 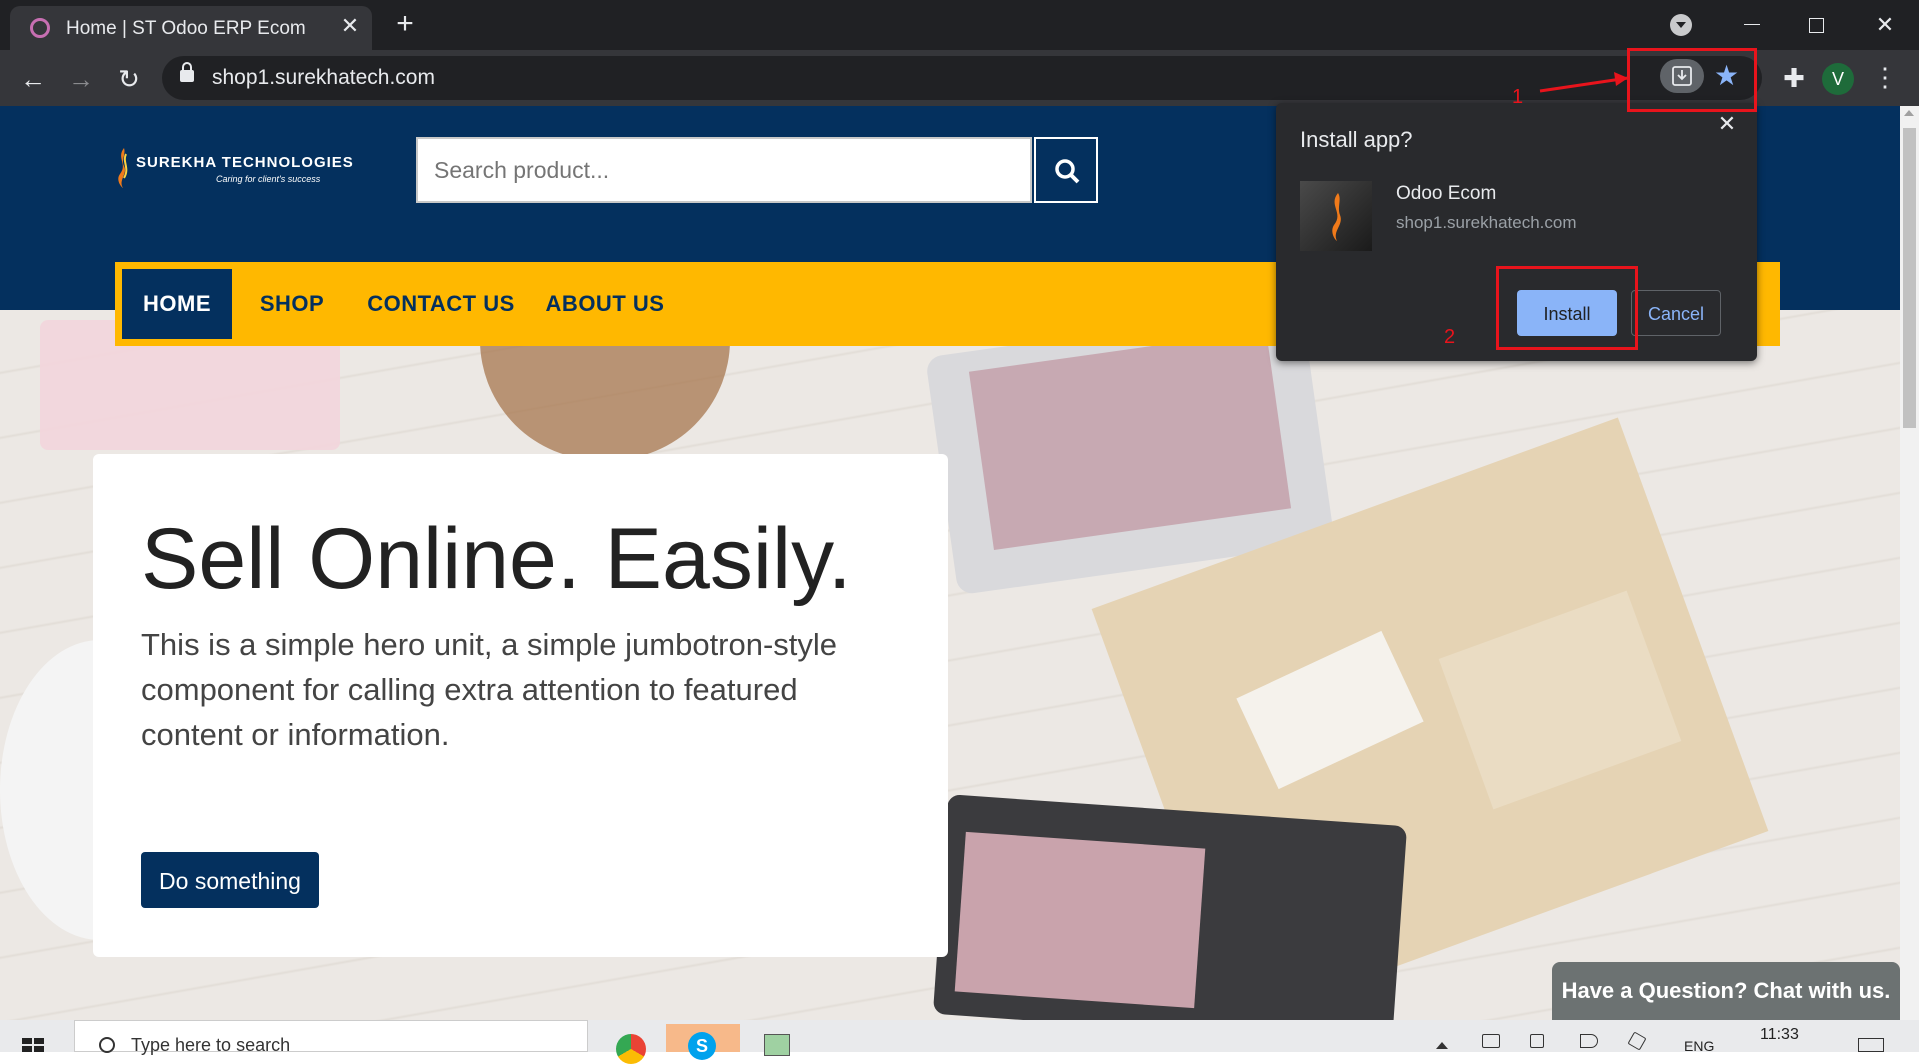 I want to click on reload-icon: ↻, so click(x=129, y=79).